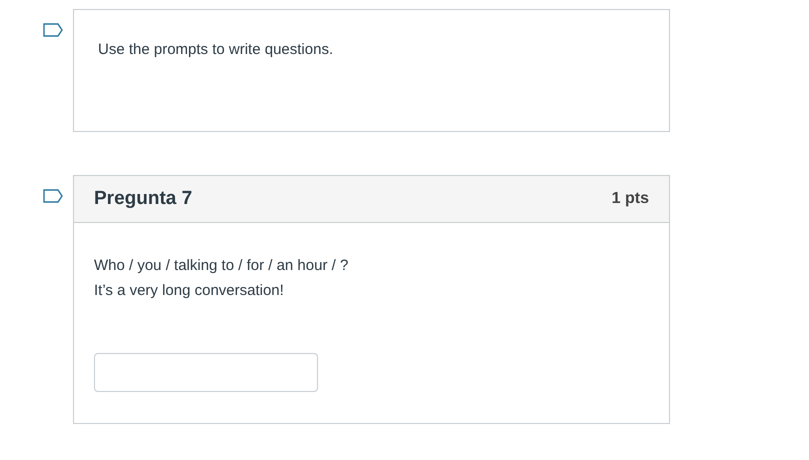 This screenshot has height=460, width=809. Describe the element at coordinates (216, 49) in the screenshot. I see `instruction-text: Use the prompts to write questions.` at that location.